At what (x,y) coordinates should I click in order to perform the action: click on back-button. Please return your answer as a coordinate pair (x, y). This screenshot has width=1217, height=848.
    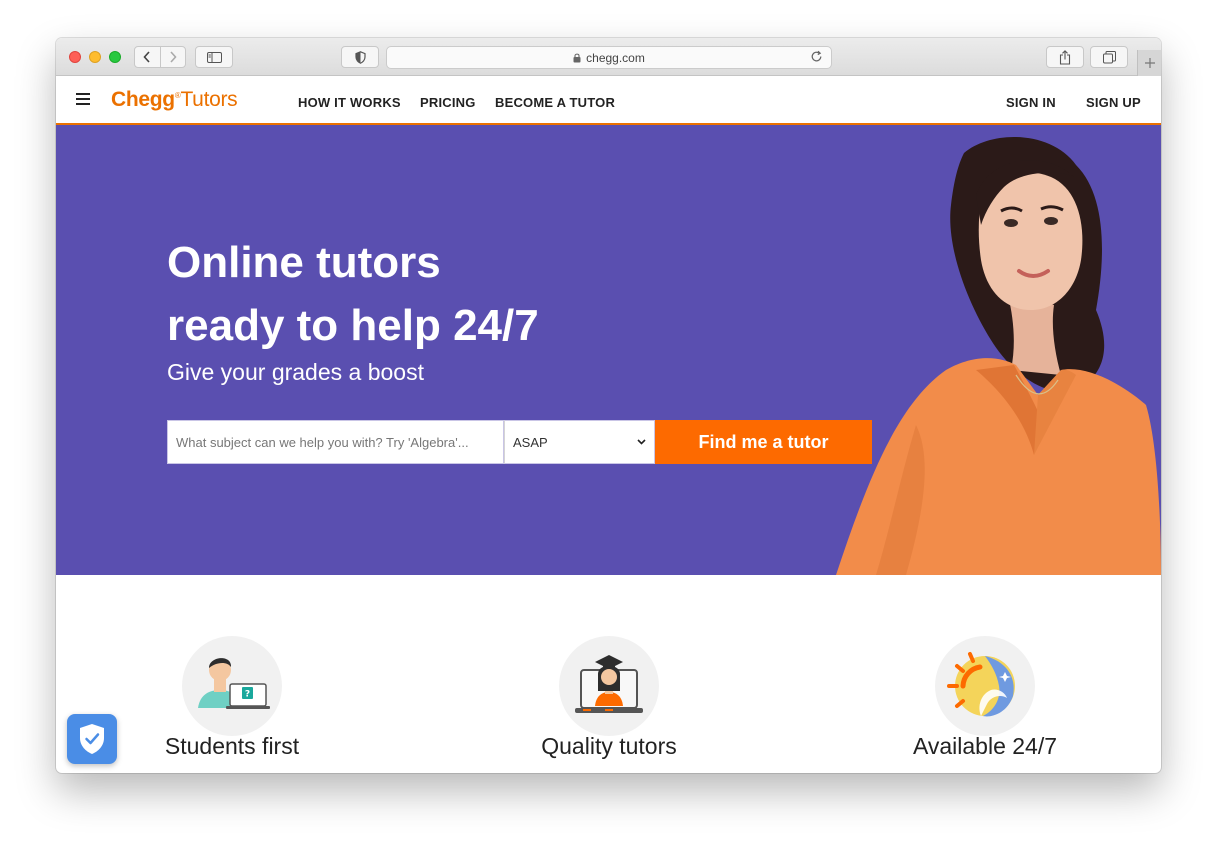
    Looking at the image, I should click on (148, 57).